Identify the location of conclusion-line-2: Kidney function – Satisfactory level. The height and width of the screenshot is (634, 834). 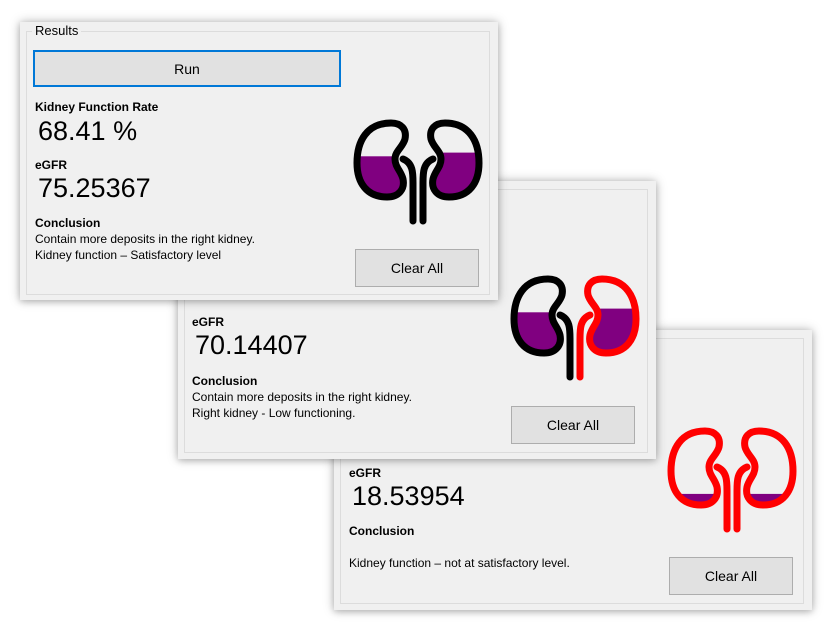
(128, 255).